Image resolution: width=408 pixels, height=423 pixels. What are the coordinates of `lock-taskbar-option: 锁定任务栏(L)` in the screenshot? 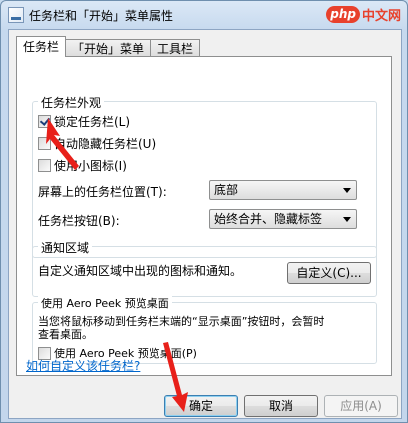 It's located at (84, 121).